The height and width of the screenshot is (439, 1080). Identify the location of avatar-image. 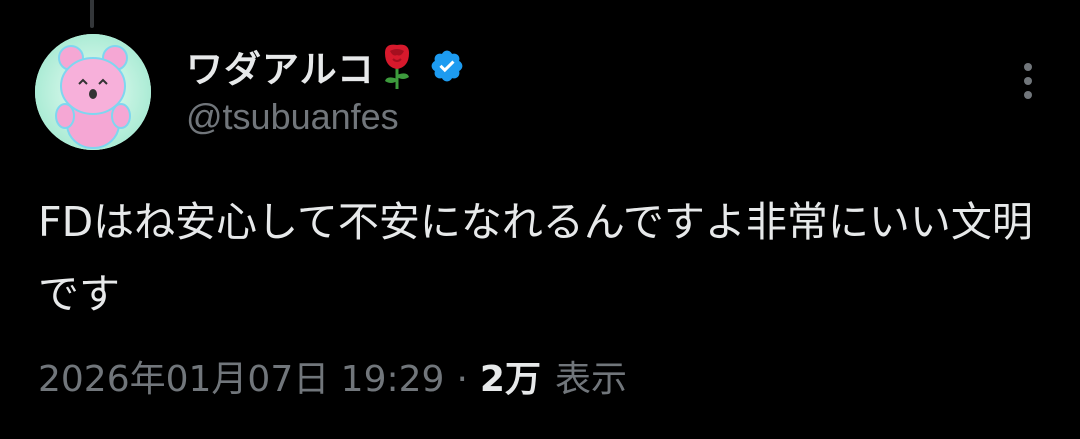
(93, 92).